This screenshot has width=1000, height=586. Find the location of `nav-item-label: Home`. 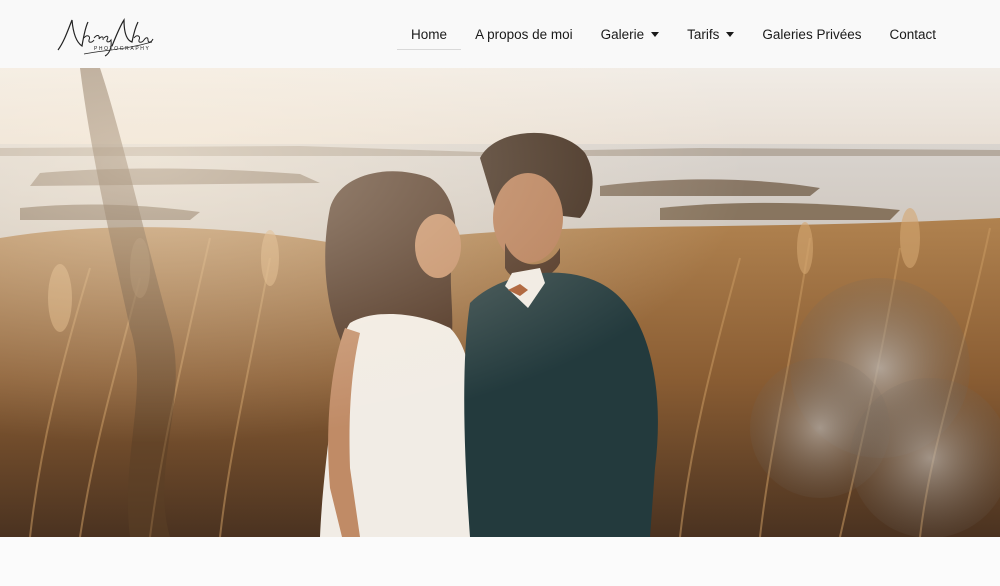

nav-item-label: Home is located at coordinates (429, 34).